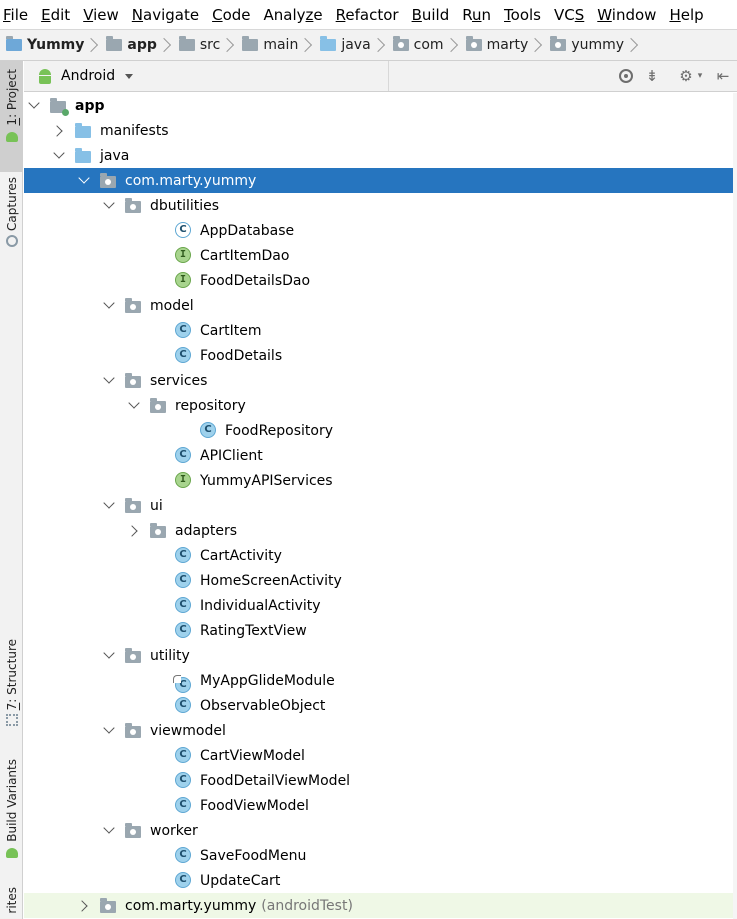 The width and height of the screenshot is (737, 919). Describe the element at coordinates (379, 155) in the screenshot. I see `tree-row: java` at that location.